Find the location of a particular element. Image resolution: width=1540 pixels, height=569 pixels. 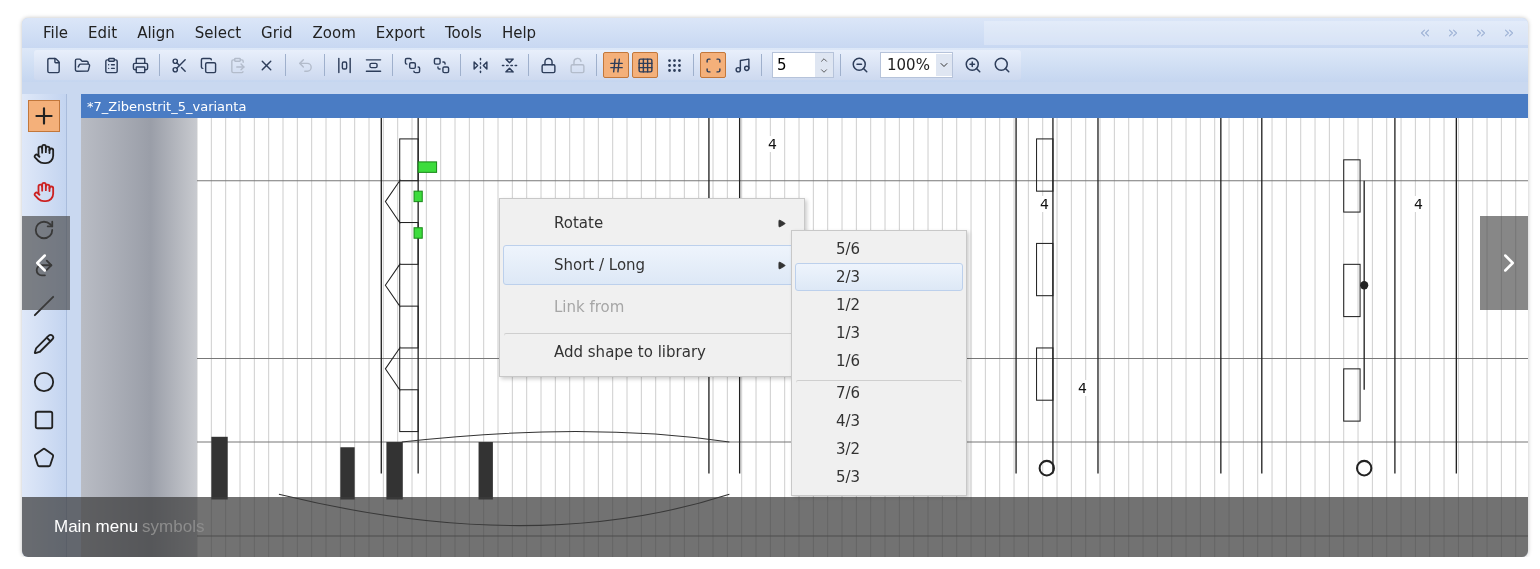

printer-icon is located at coordinates (140, 65).